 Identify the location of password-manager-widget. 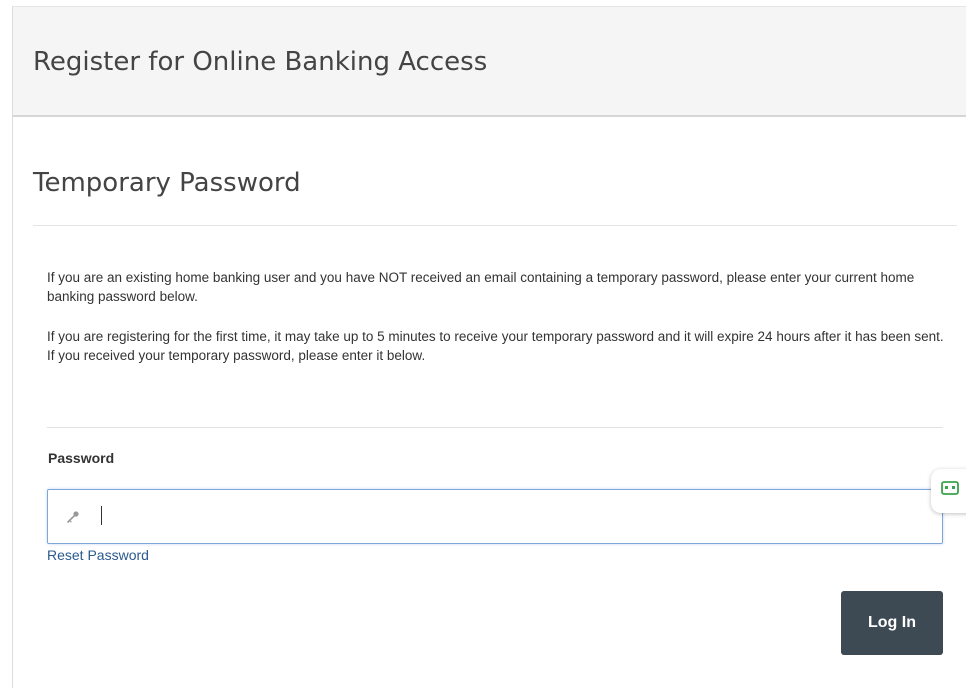
(948, 491).